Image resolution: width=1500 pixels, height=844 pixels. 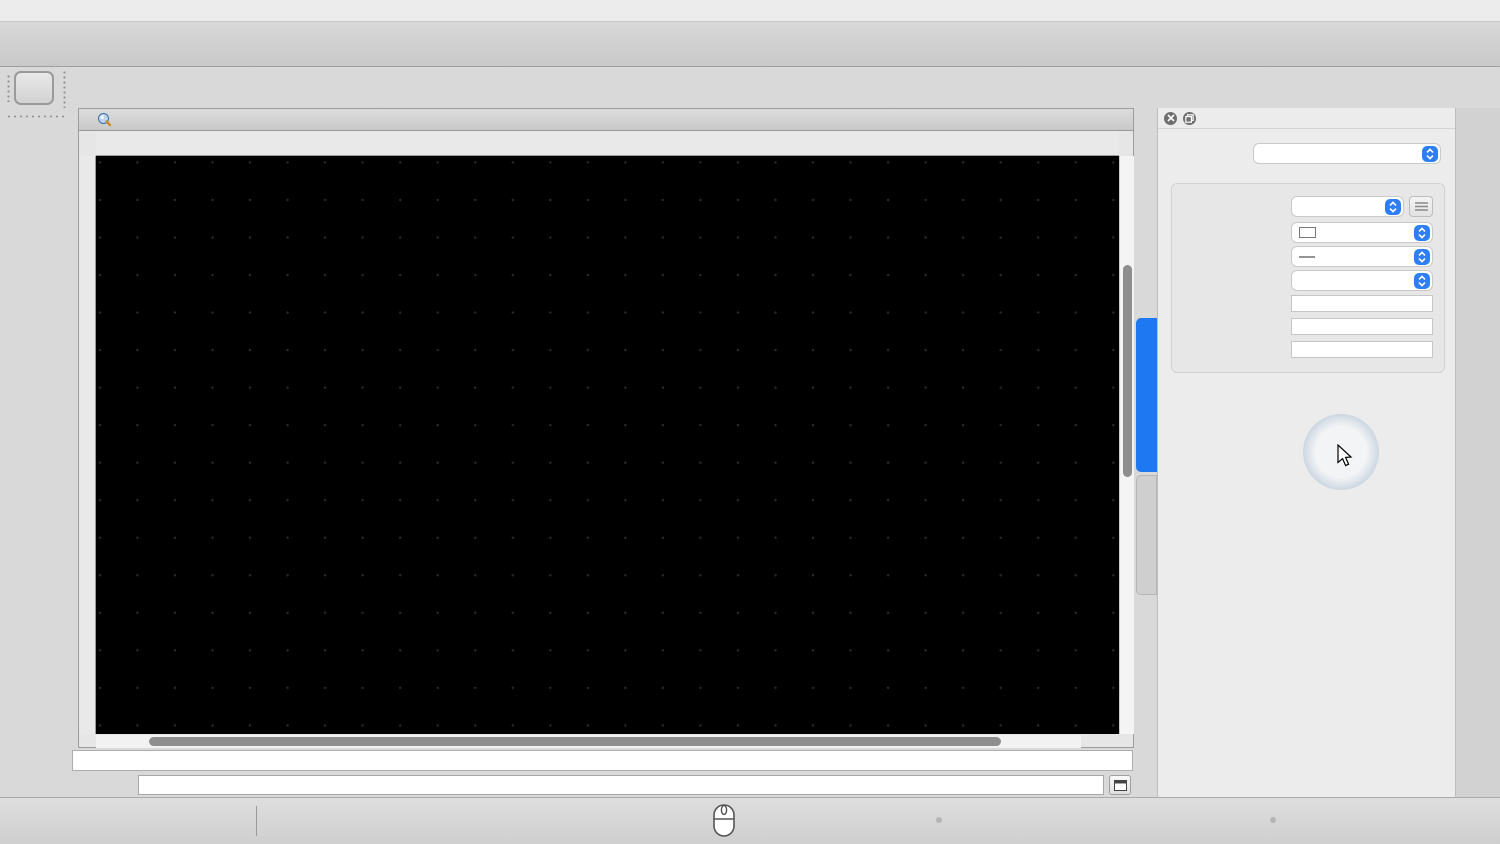 What do you see at coordinates (256, 821) in the screenshot?
I see `statusbar-separator` at bounding box center [256, 821].